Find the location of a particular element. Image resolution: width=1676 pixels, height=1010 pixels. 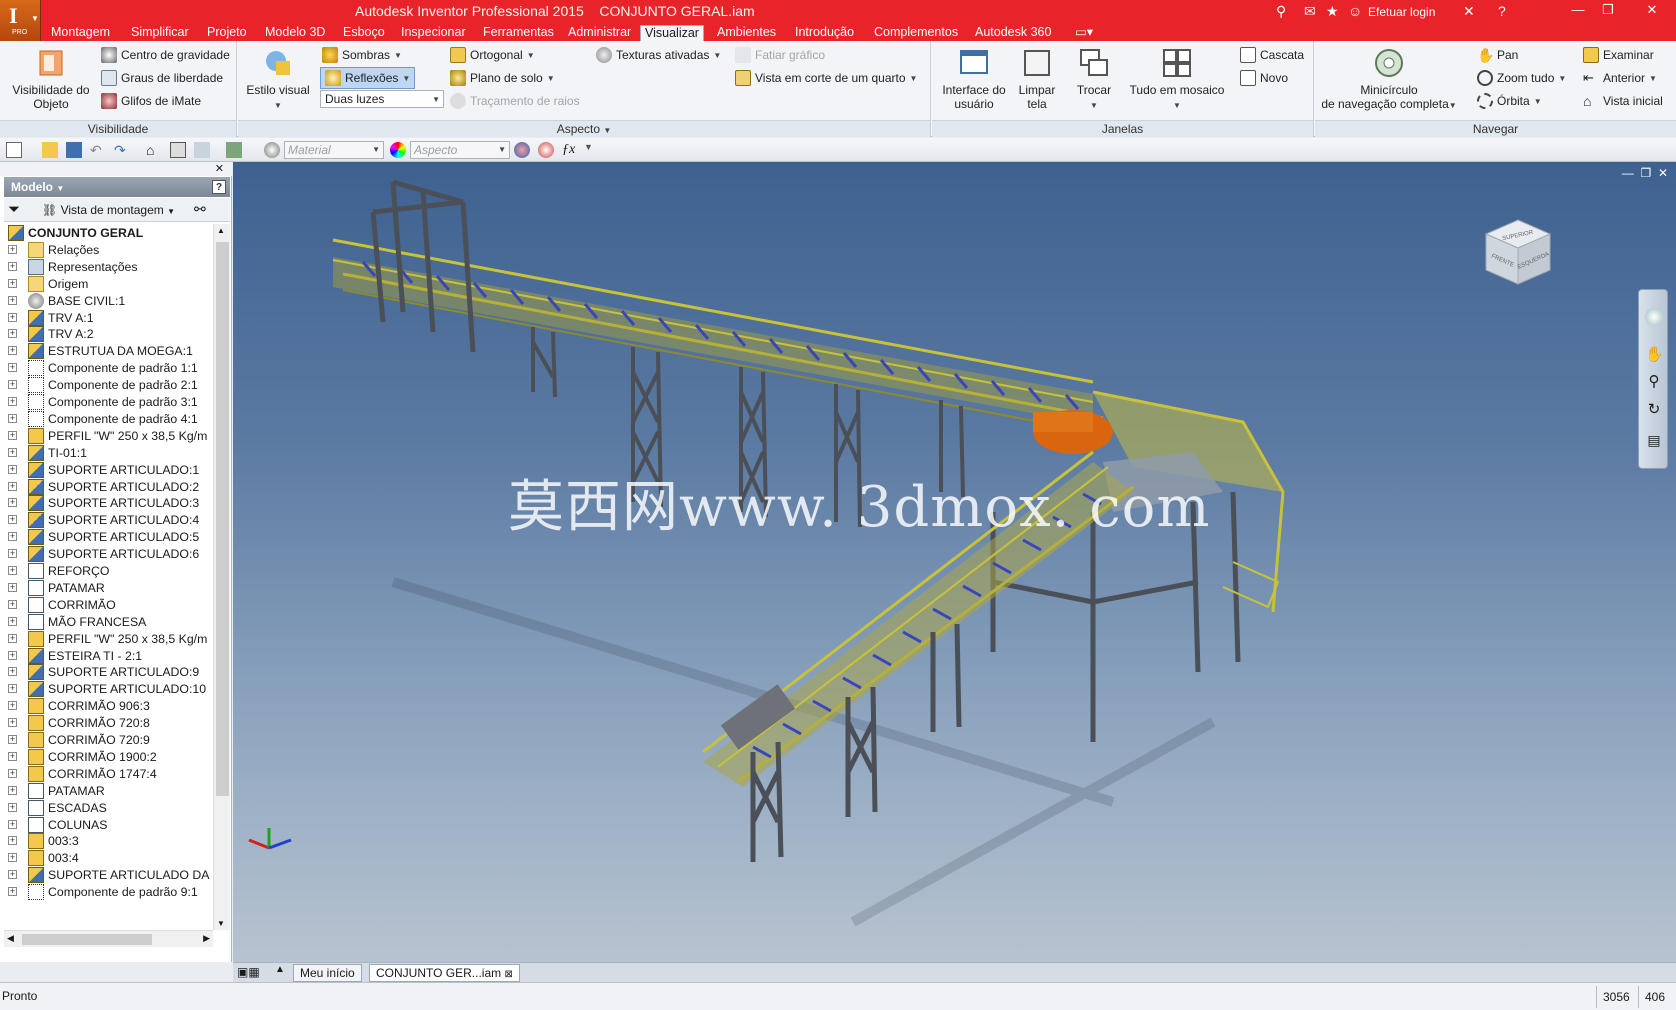

tree-node: + TI-01:1 is located at coordinates (108, 453).